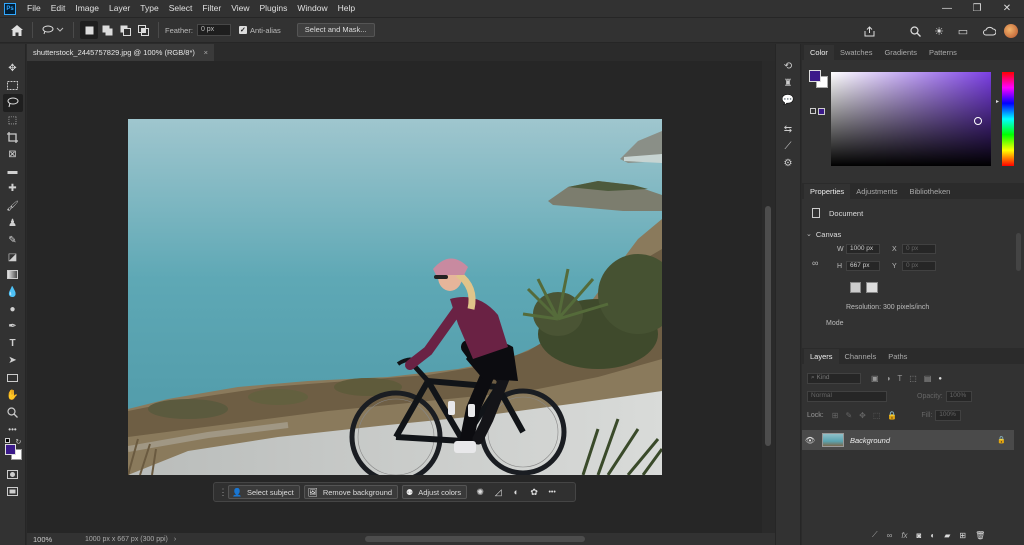  I want to click on crop-tool-icon, so click(13, 137).